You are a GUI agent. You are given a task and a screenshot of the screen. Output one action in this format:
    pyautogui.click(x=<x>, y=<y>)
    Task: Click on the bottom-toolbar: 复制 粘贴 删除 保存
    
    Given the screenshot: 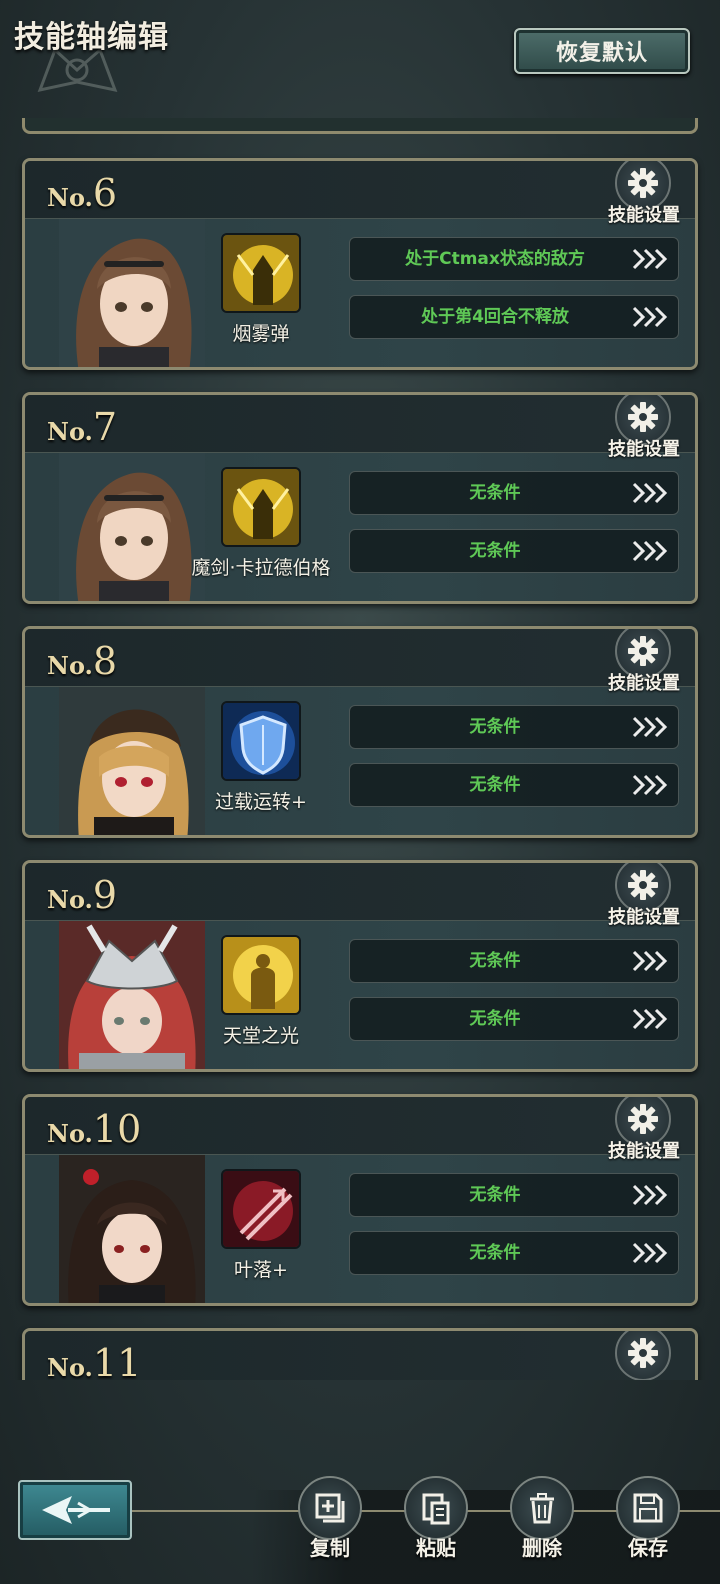 What is the action you would take?
    pyautogui.click(x=360, y=1482)
    